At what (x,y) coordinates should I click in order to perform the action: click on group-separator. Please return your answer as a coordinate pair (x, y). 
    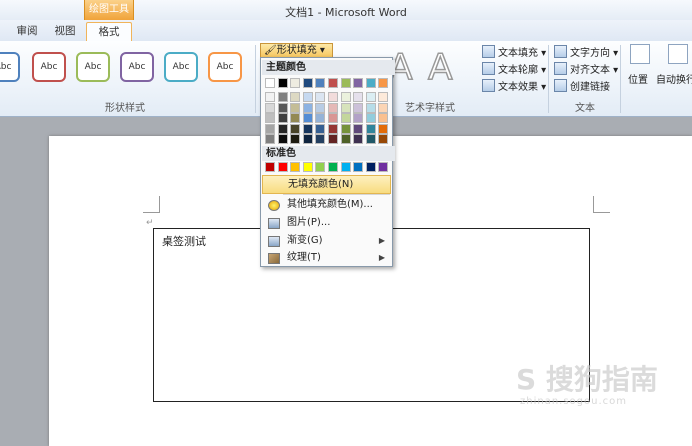
    Looking at the image, I should click on (620, 79).